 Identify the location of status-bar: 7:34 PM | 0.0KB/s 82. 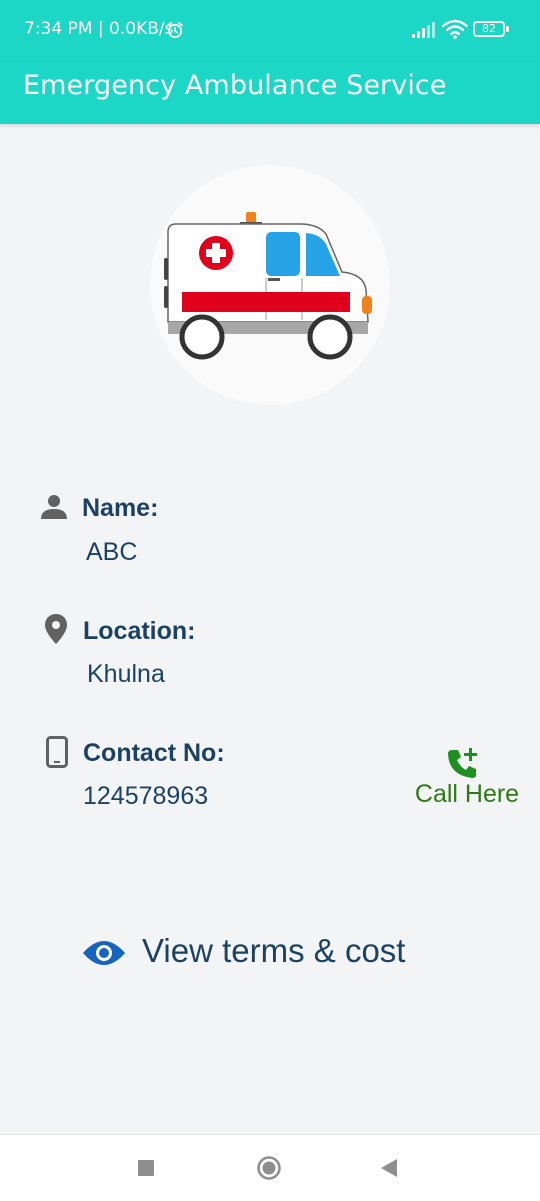
(270, 31).